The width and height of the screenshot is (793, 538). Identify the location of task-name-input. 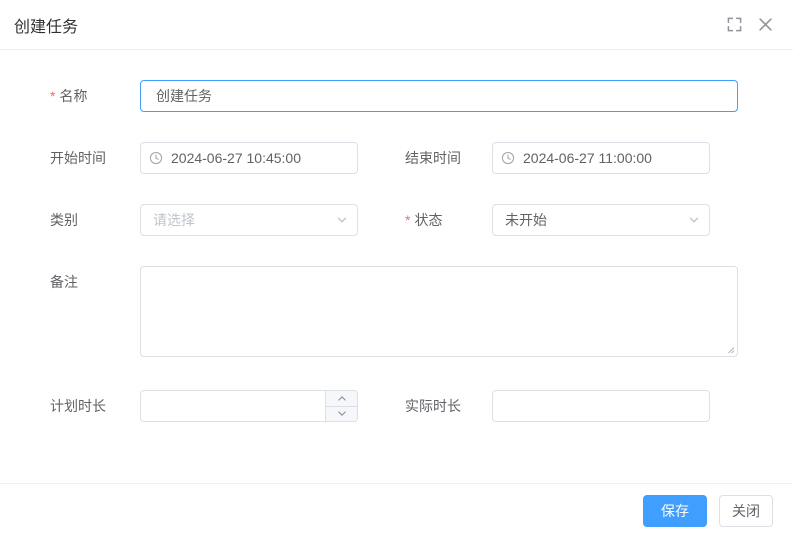
(439, 96).